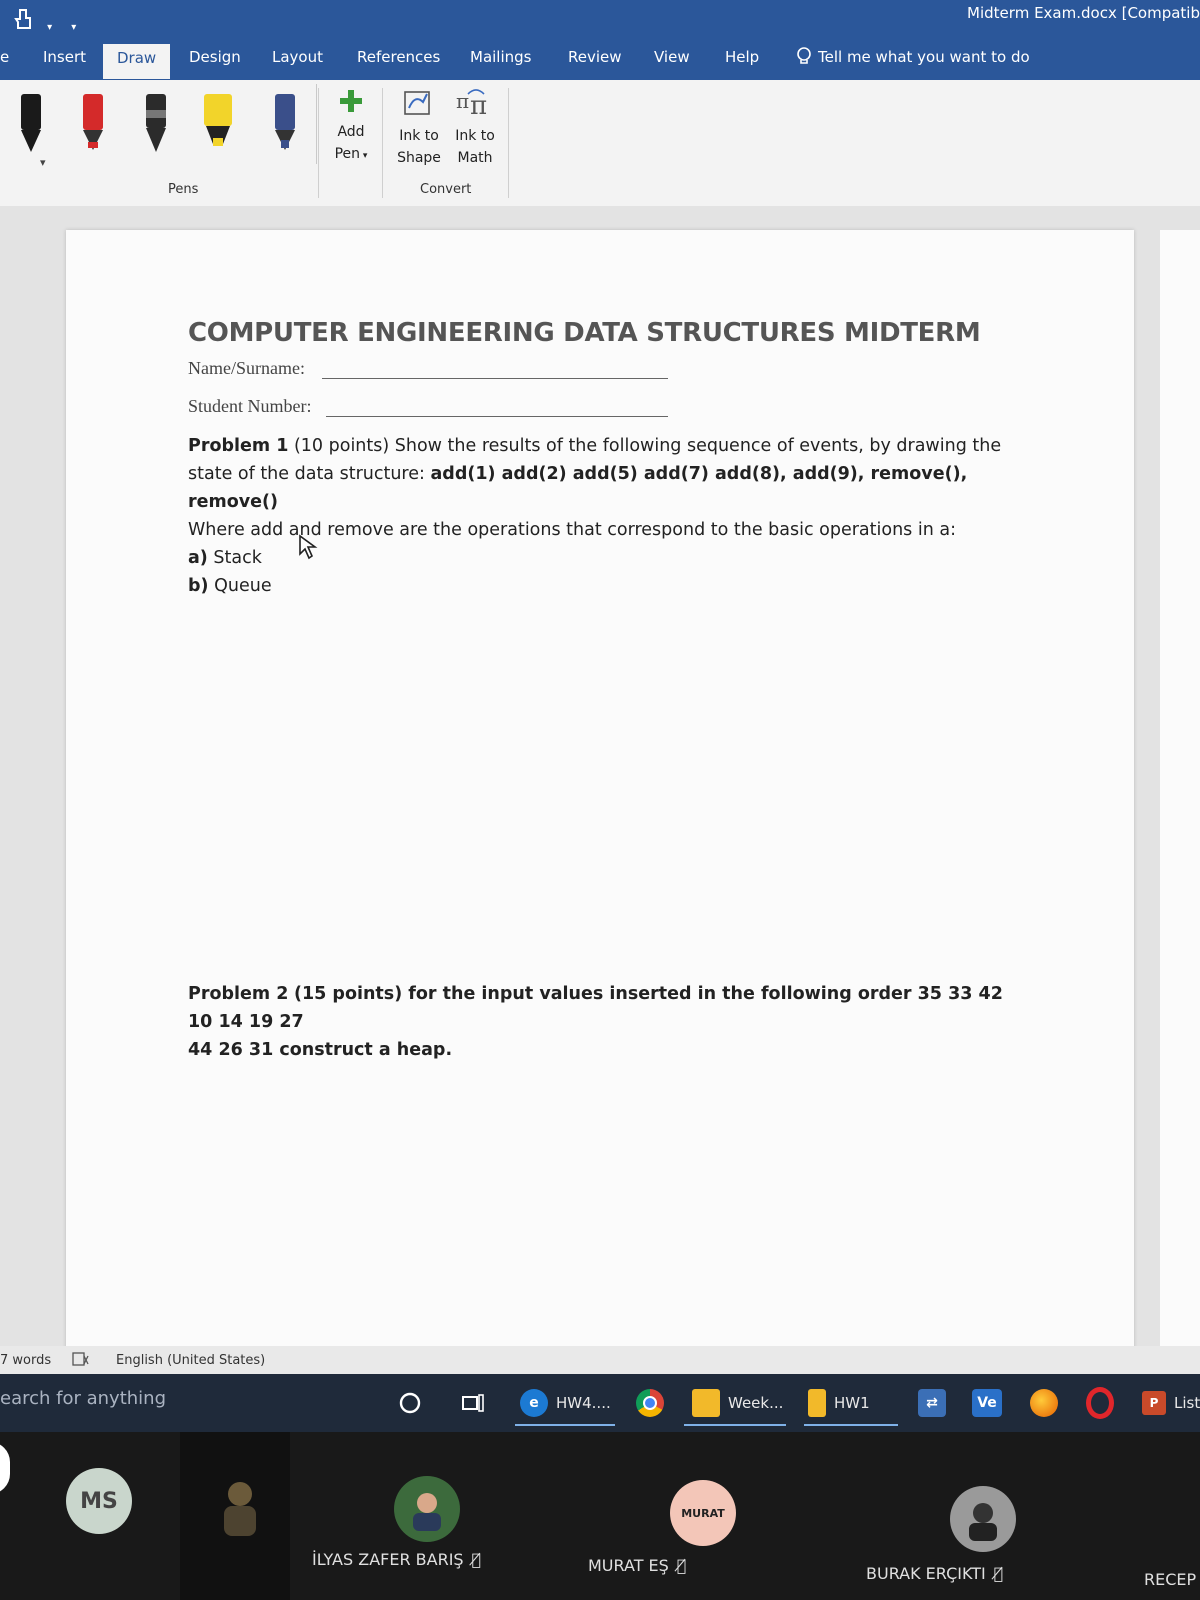 This screenshot has height=1600, width=1200. What do you see at coordinates (1170, 1579) in the screenshot?
I see `participant-name-recep: RECEP` at bounding box center [1170, 1579].